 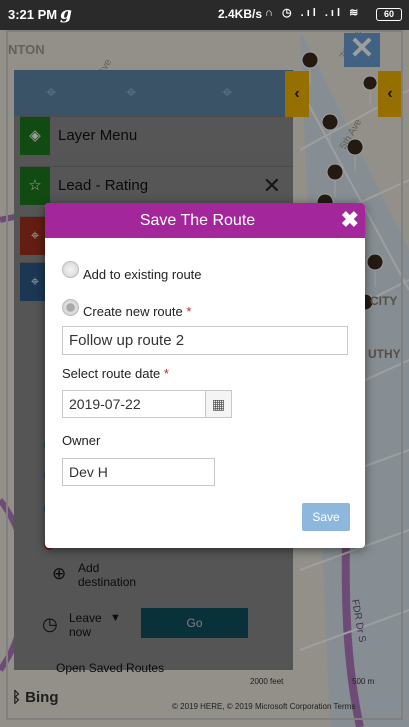 What do you see at coordinates (326, 517) in the screenshot?
I see `save-button: Save` at bounding box center [326, 517].